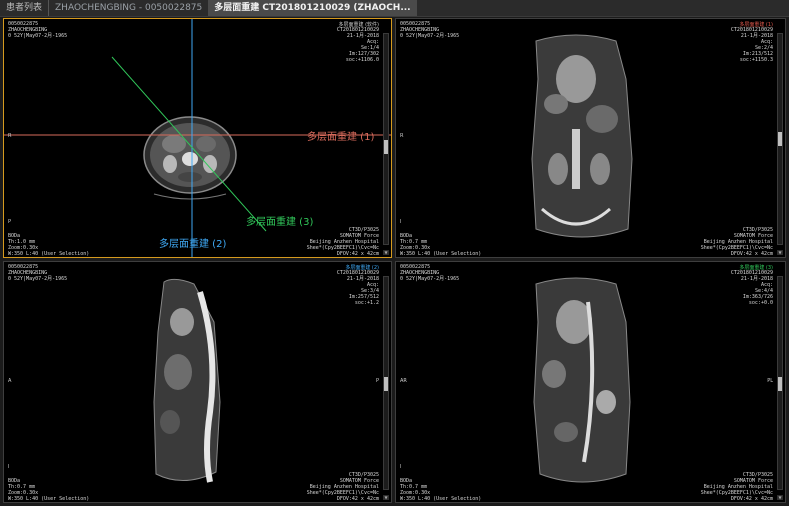 The height and width of the screenshot is (506, 789). I want to click on mpr-label-1: 多层面重建 (1), so click(341, 137).